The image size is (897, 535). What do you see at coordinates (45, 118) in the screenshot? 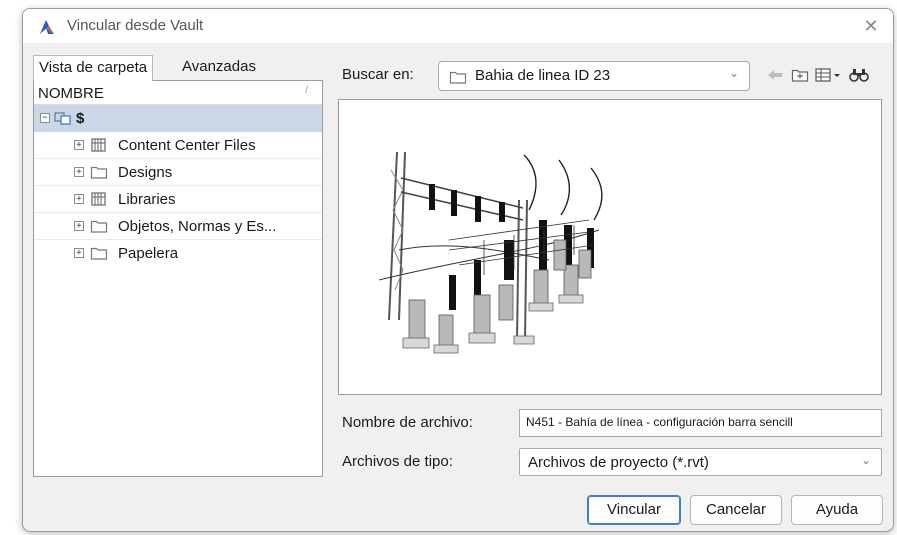
I see `collapse-icon: −` at bounding box center [45, 118].